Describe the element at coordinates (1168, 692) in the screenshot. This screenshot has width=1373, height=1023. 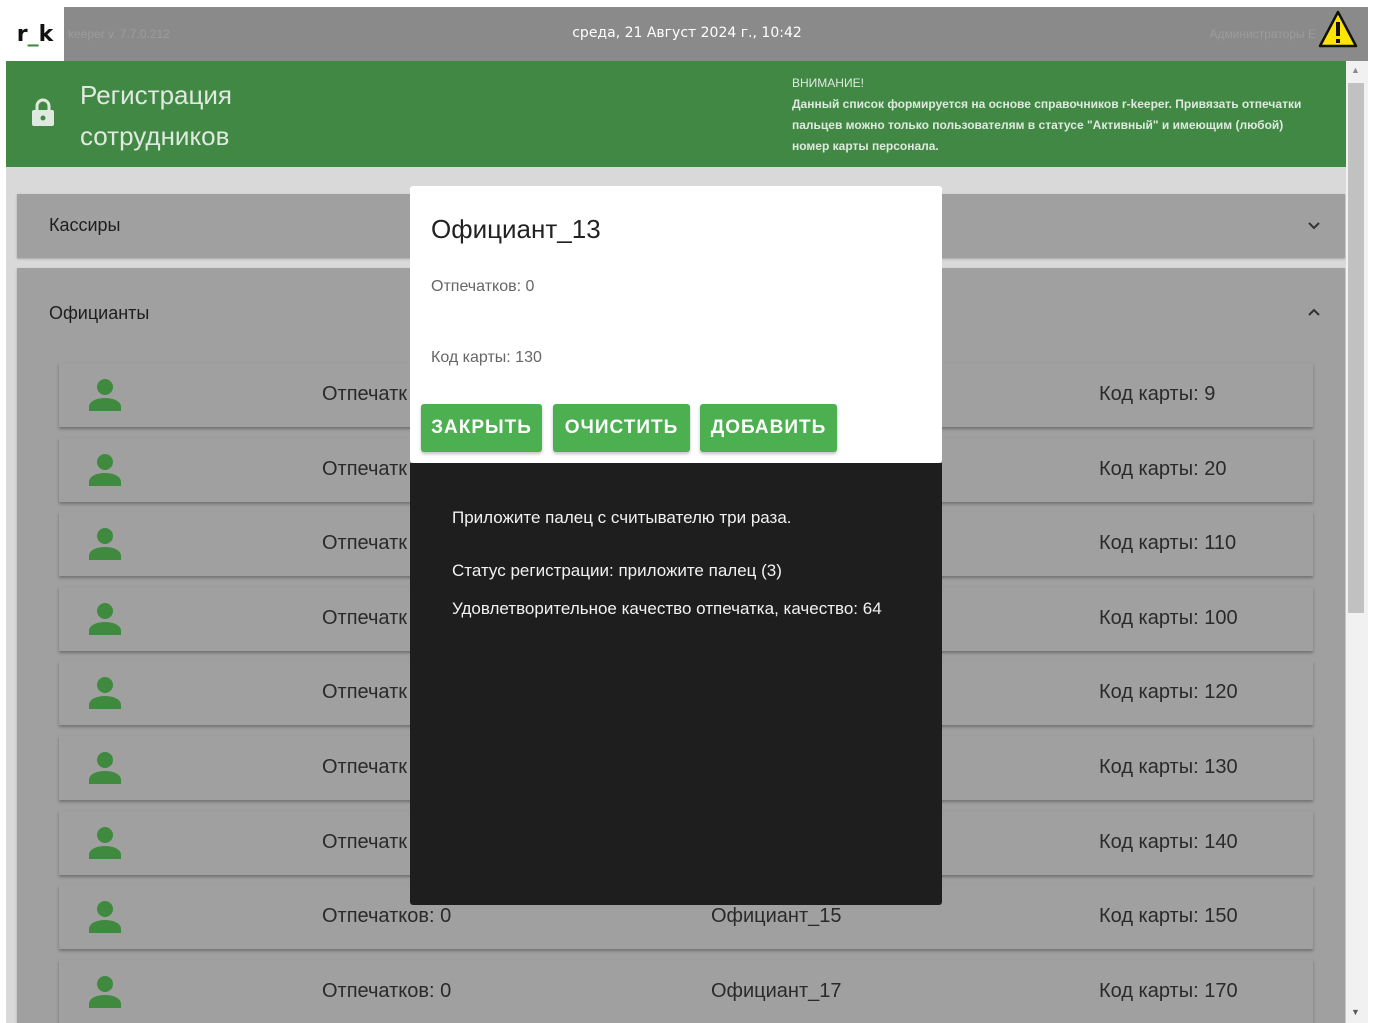
I see `employee-card-code: Код карты: 120` at that location.